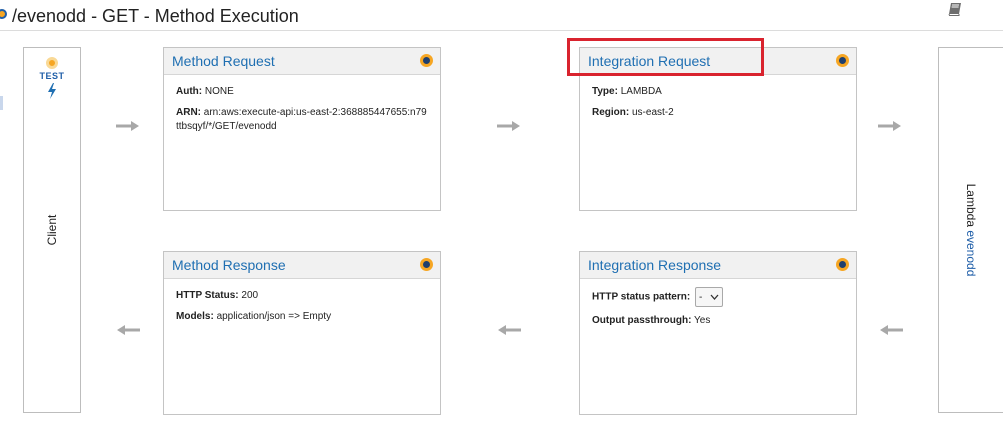 The height and width of the screenshot is (431, 1003). Describe the element at coordinates (718, 113) in the screenshot. I see `region-row: Region: us-east-2` at that location.